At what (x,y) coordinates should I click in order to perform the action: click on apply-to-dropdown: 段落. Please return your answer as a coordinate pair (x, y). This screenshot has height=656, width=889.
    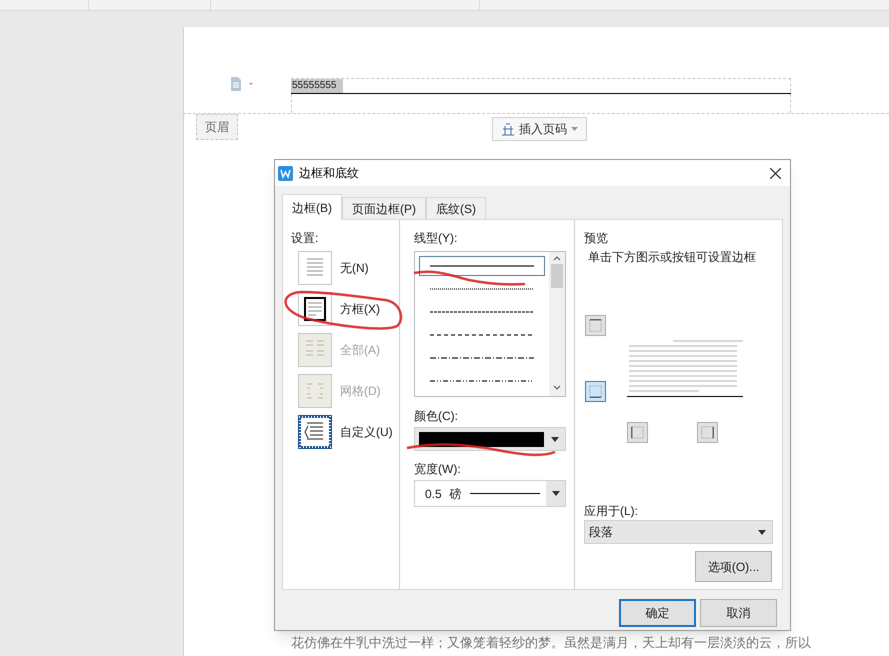
    Looking at the image, I should click on (678, 532).